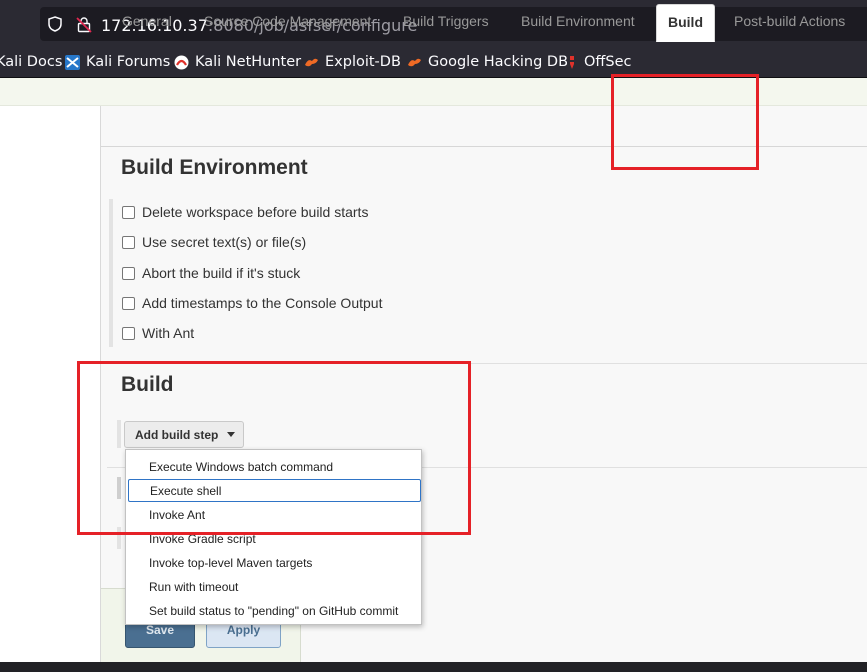  What do you see at coordinates (287, 21) in the screenshot?
I see `tab-source-code-management: Source Code Management` at bounding box center [287, 21].